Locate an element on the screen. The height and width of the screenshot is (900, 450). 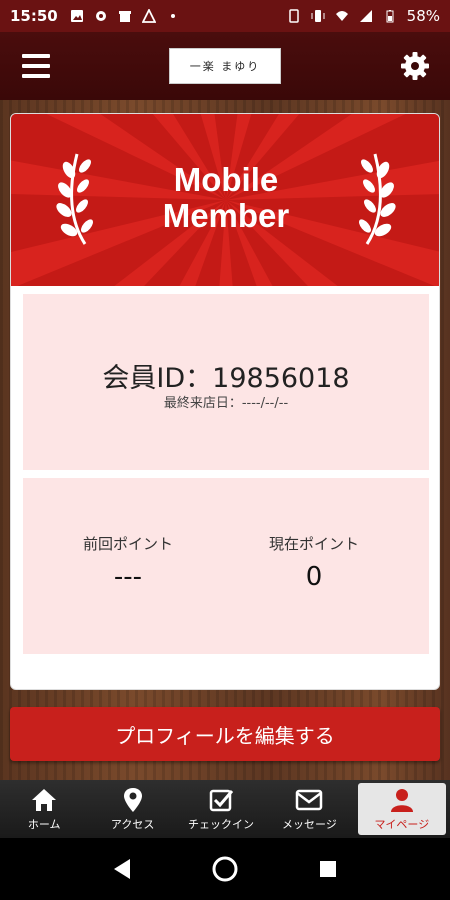
laurel-right-icon is located at coordinates (377, 199).